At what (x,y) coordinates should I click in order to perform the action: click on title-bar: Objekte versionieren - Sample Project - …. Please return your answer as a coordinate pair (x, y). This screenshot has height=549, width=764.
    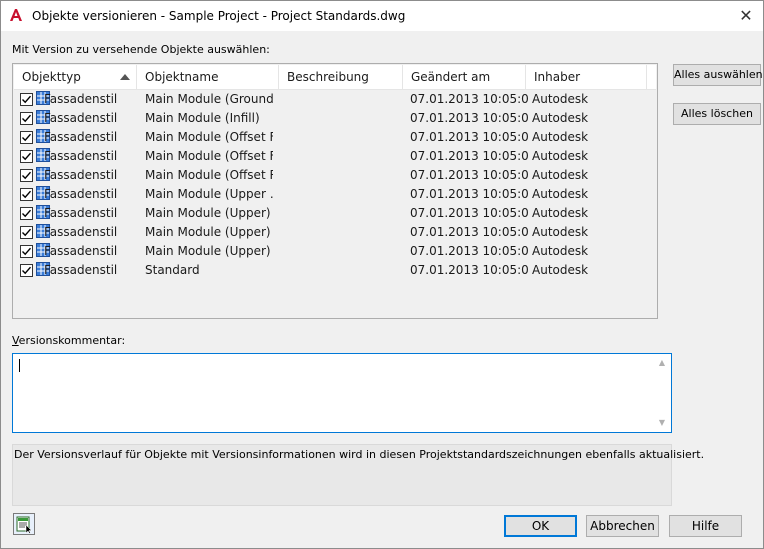
    Looking at the image, I should click on (382, 16).